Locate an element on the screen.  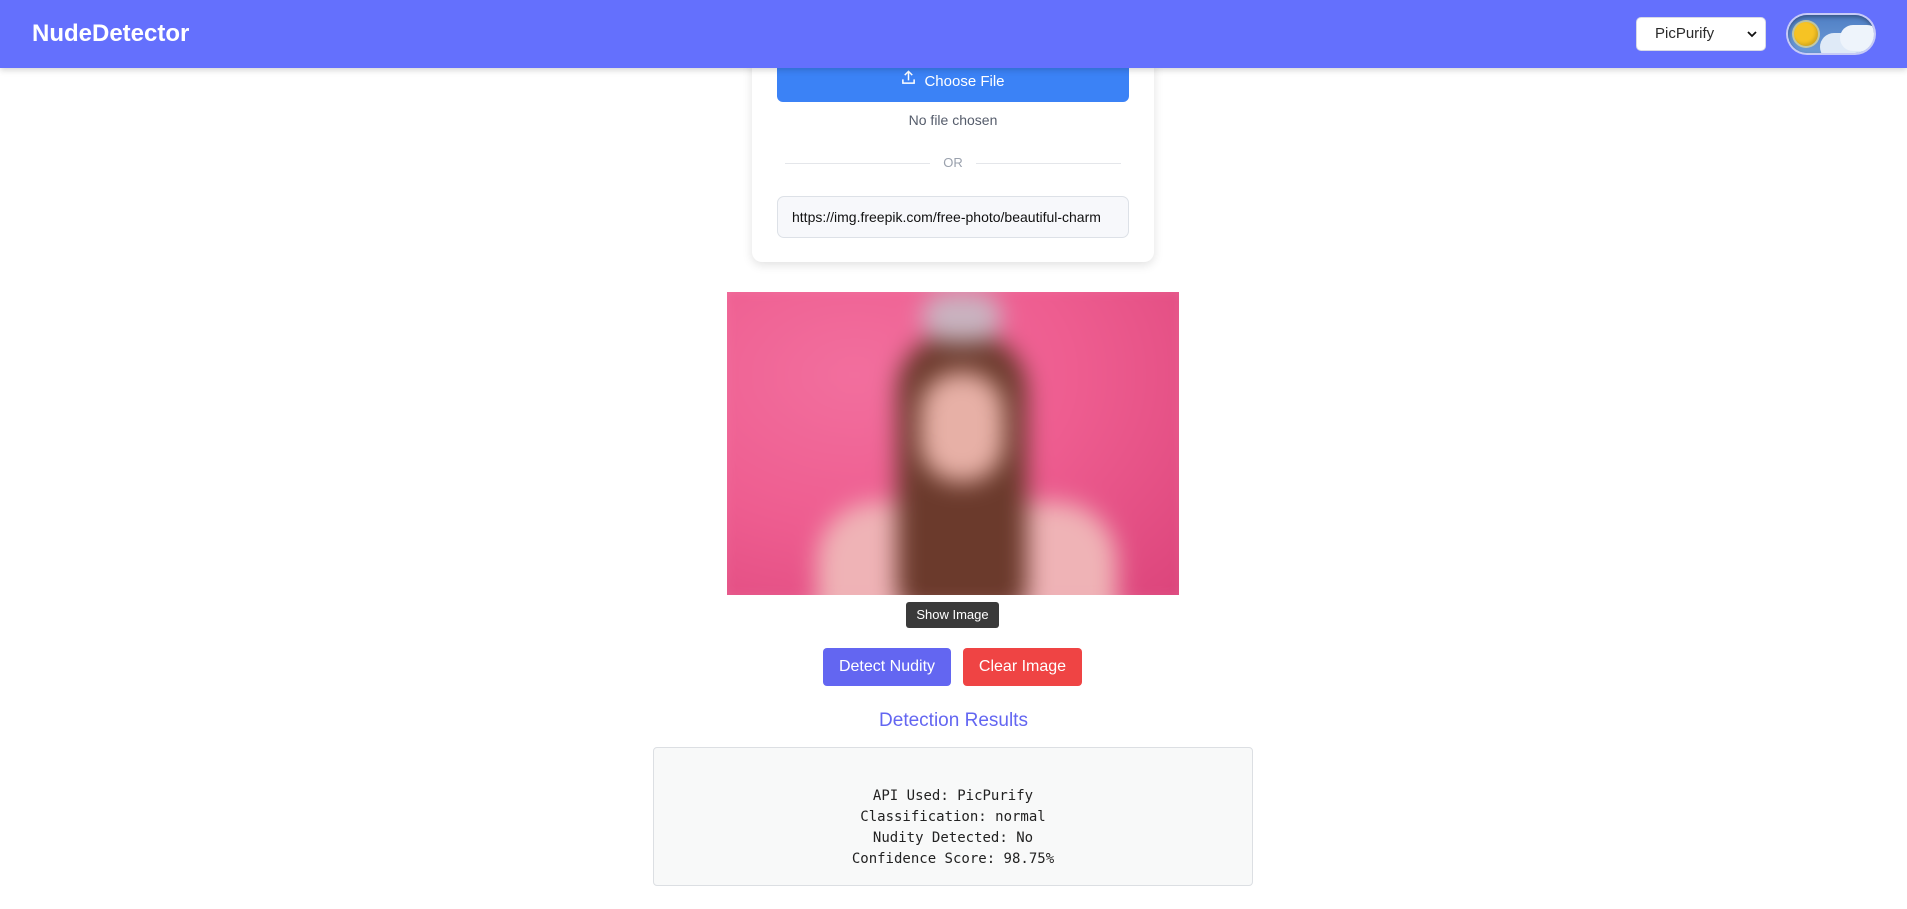
navbar: NudeDetector PicPurify is located at coordinates (953, 34).